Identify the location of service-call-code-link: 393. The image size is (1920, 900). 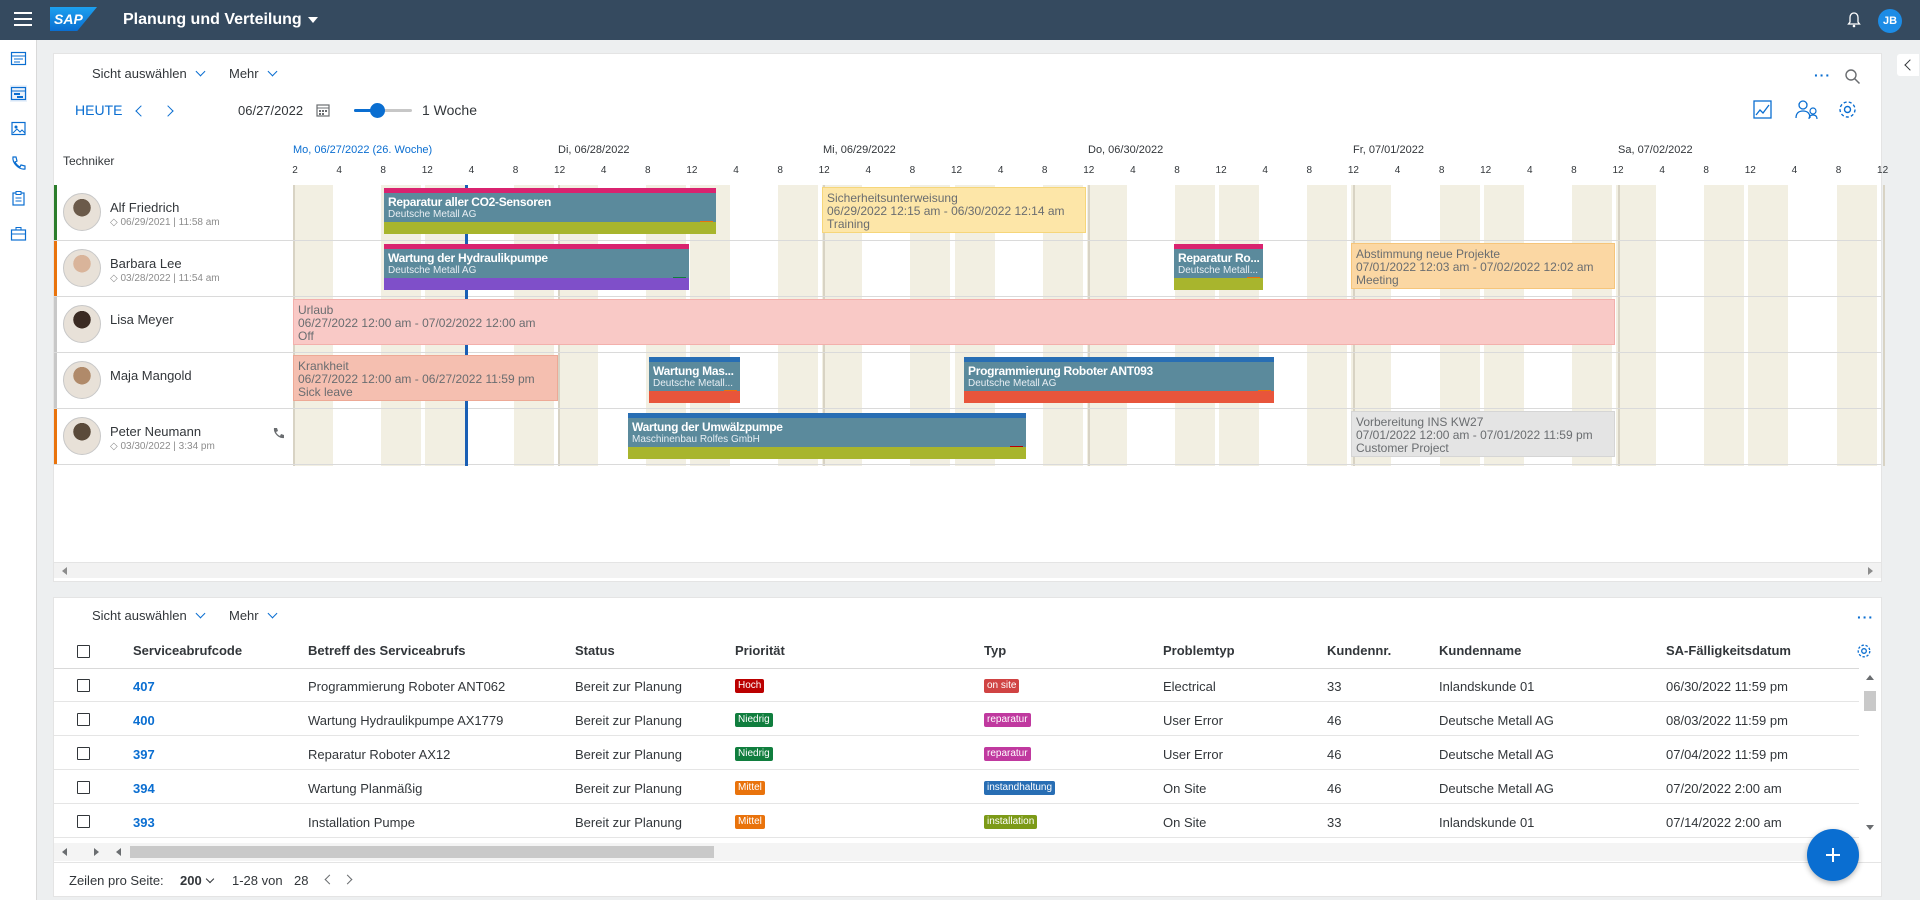
(144, 822).